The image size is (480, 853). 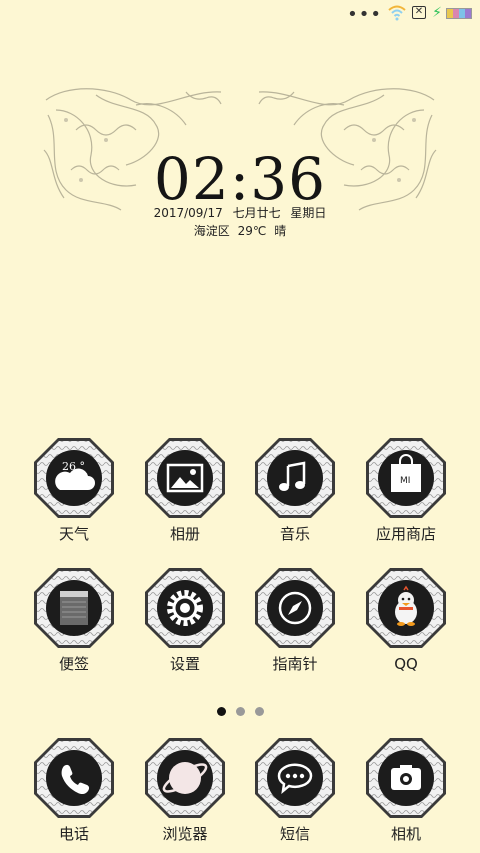 I want to click on phone-icon, so click(x=74, y=778).